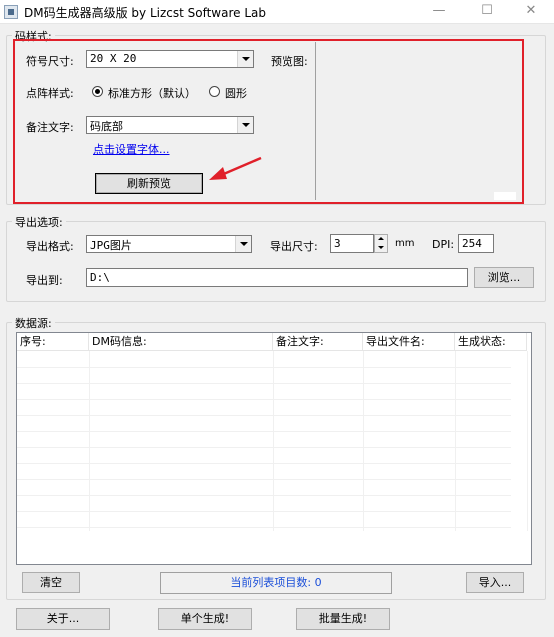 The image size is (554, 637). I want to click on export-size-input: 3, so click(352, 243).